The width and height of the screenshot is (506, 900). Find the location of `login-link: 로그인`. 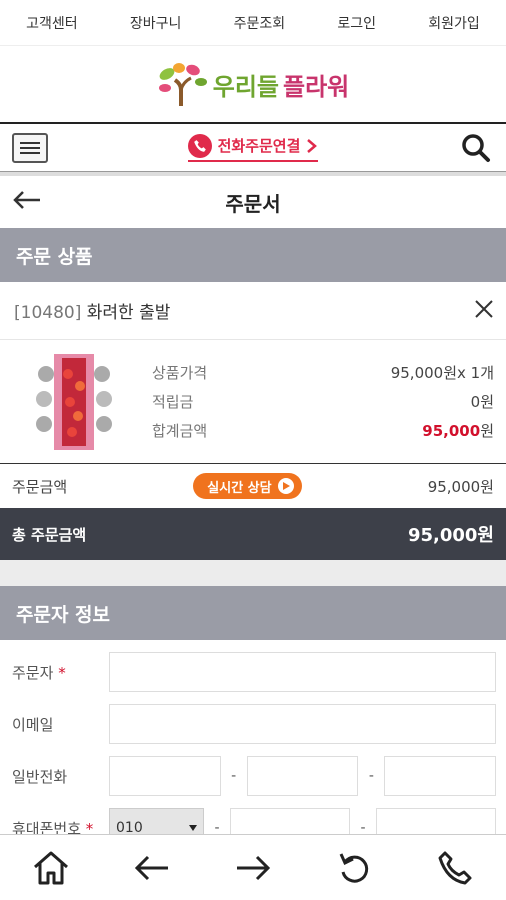

login-link: 로그인 is located at coordinates (356, 23).